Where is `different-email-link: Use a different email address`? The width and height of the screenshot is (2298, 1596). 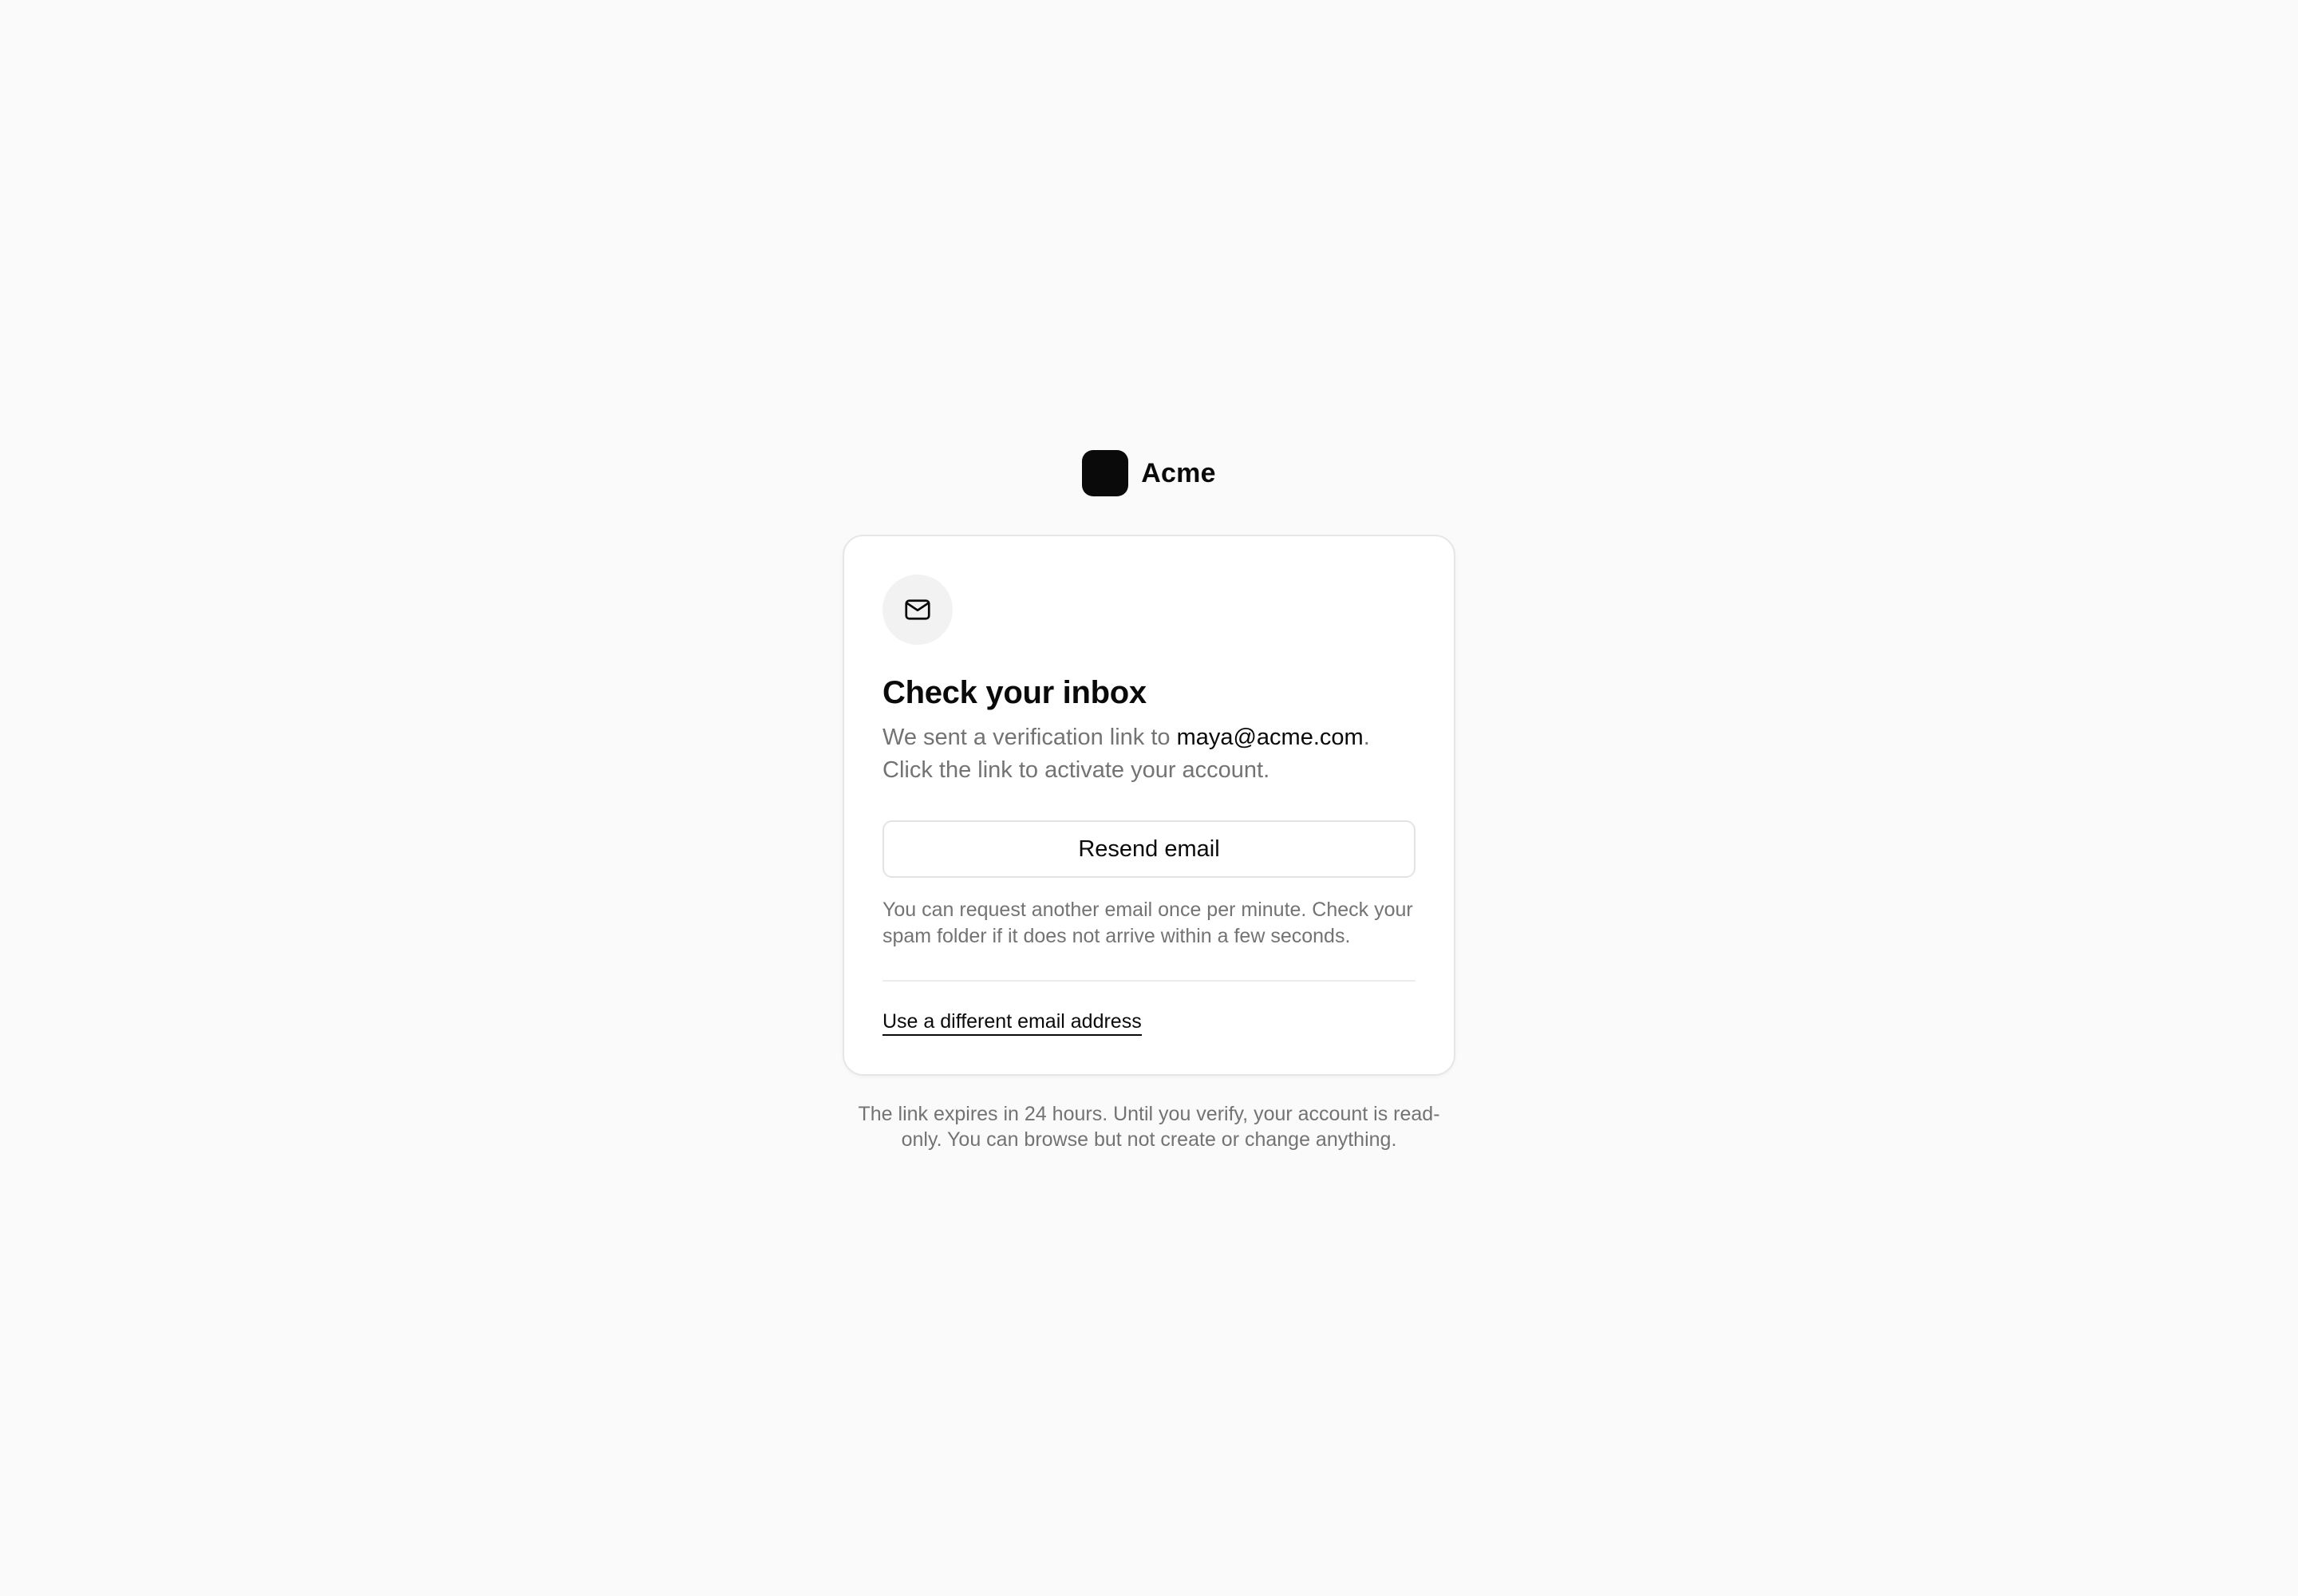
different-email-link: Use a different email address is located at coordinates (1012, 1022).